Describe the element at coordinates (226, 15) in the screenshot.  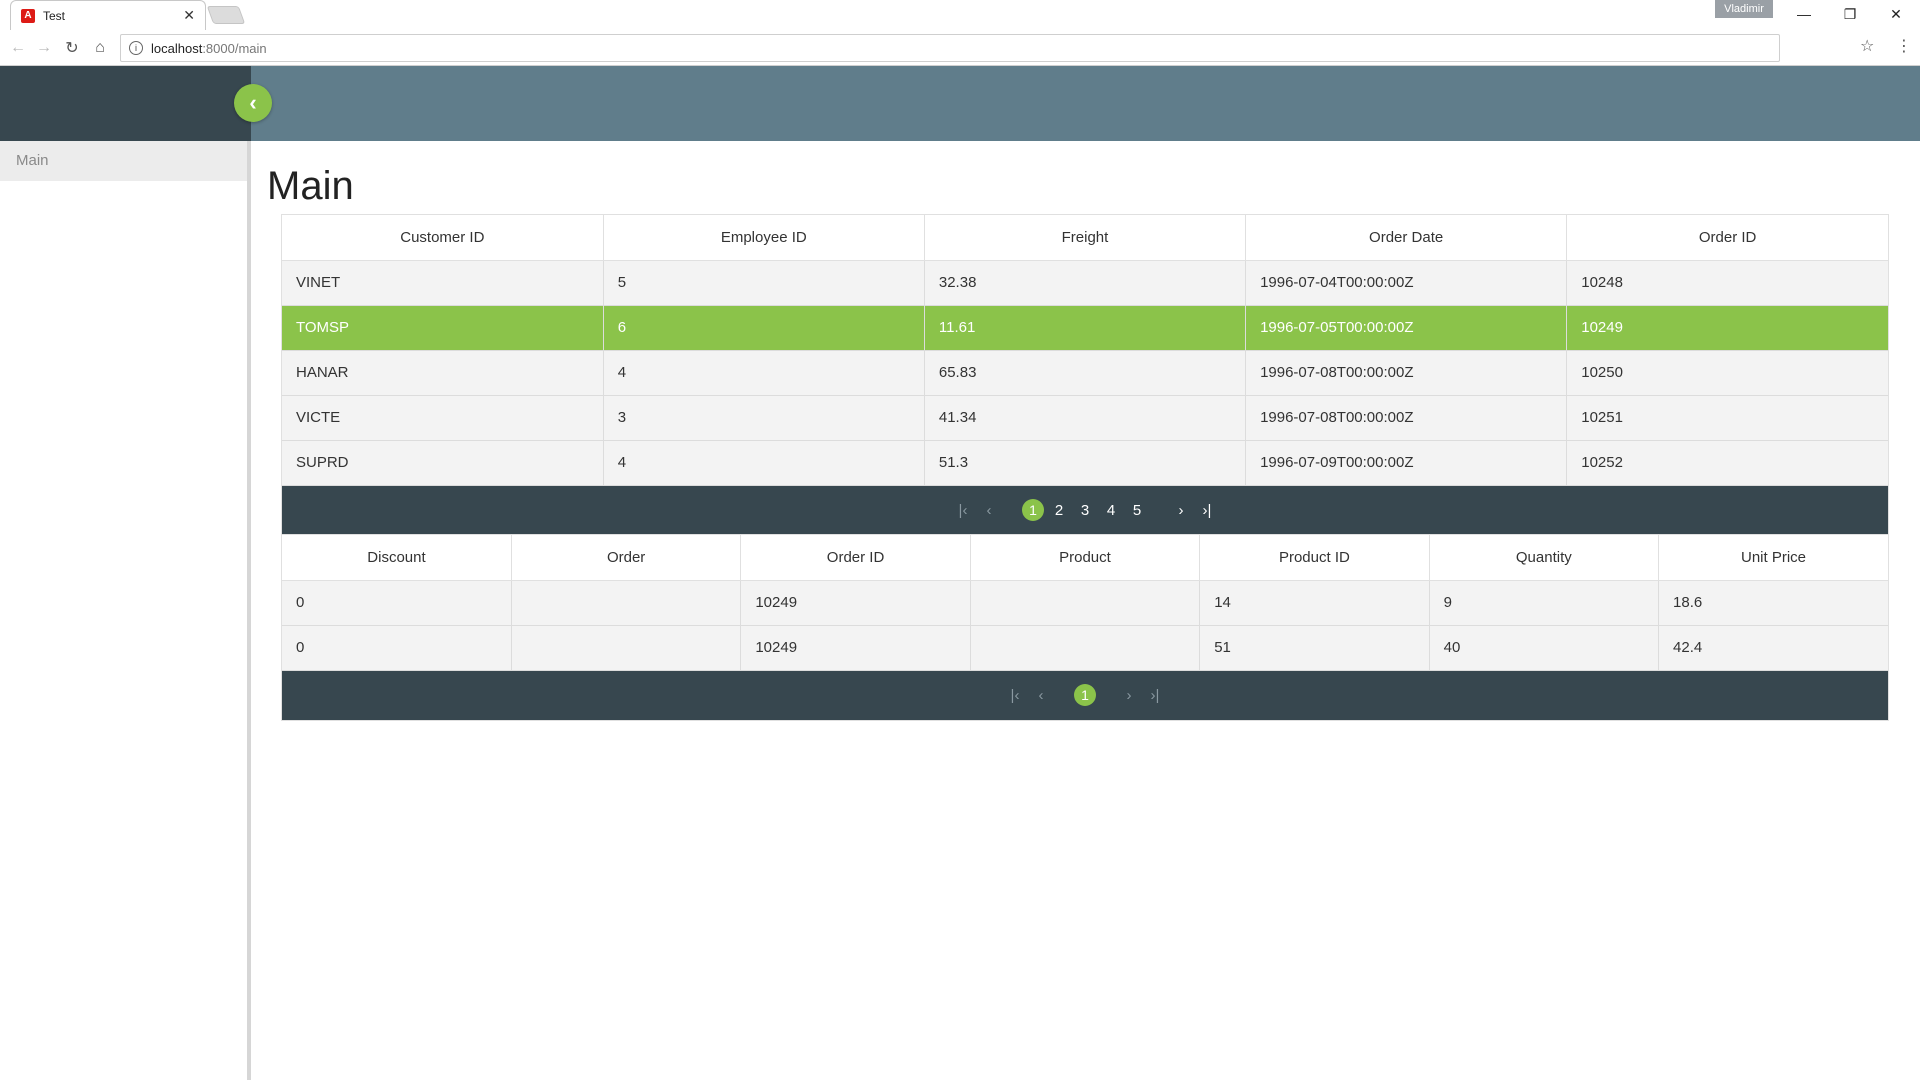
I see `new-tab-button` at that location.